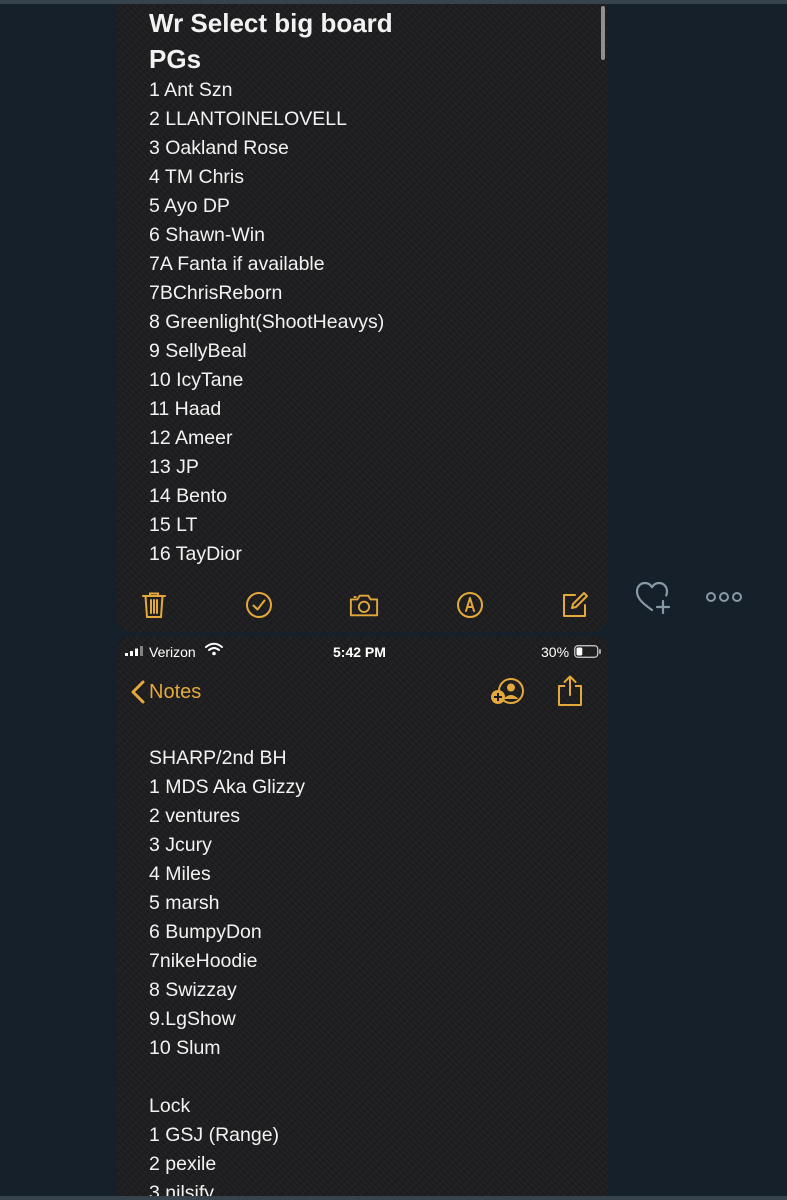 Image resolution: width=787 pixels, height=1200 pixels. I want to click on back-label: Notes, so click(175, 691).